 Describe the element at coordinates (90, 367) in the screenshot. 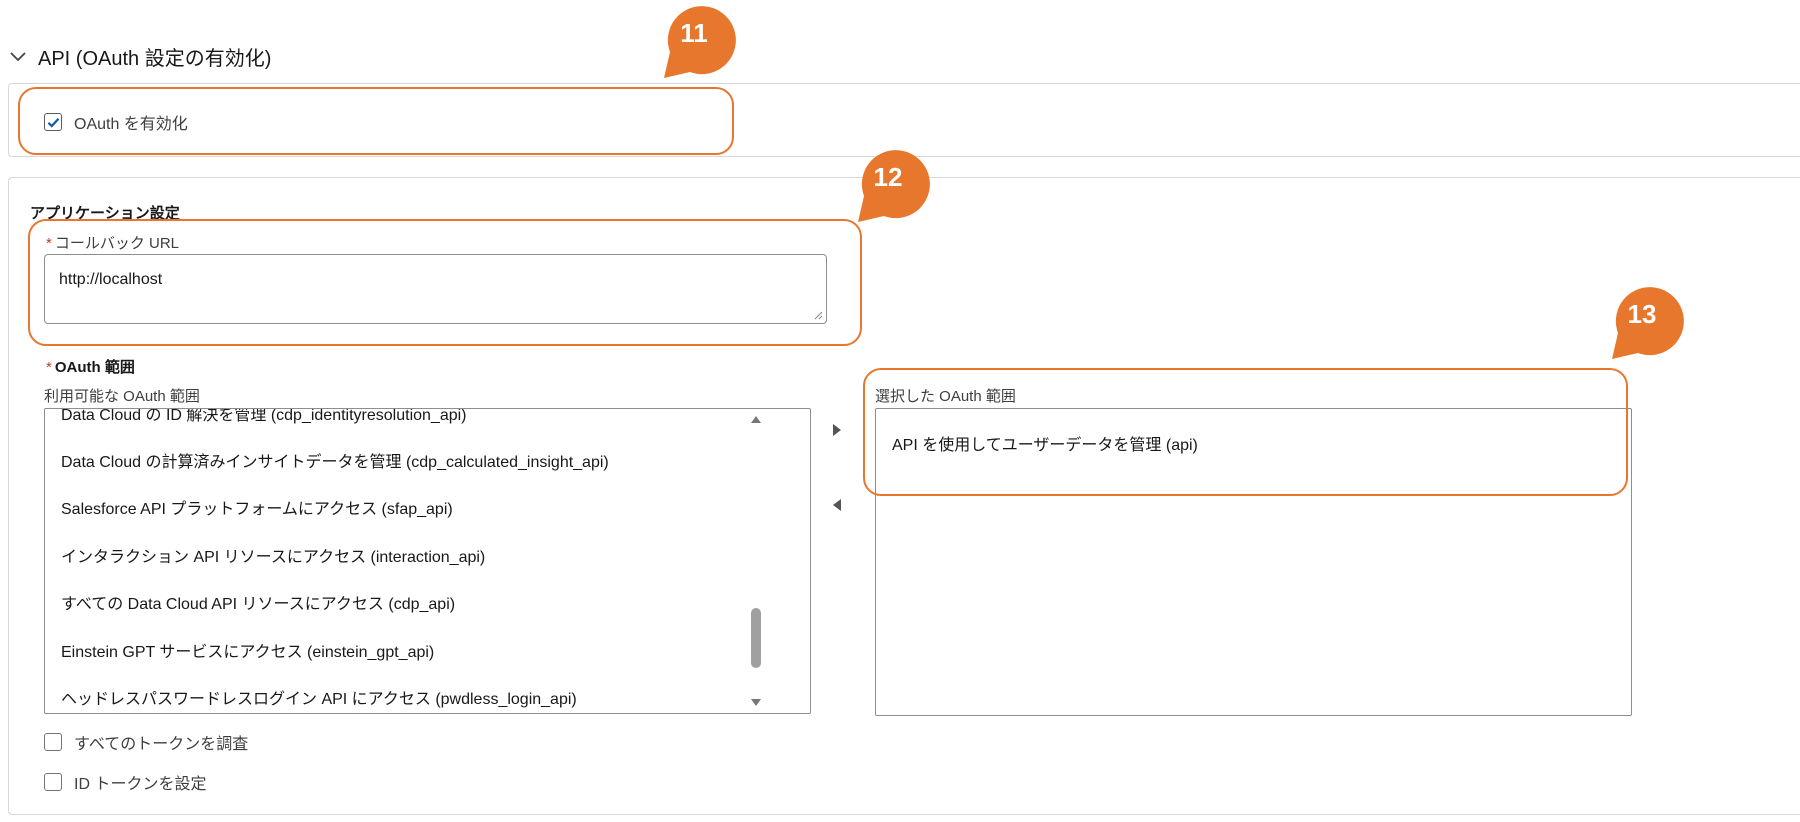

I see `oauth-scopes-title: * OAuth 範囲` at that location.